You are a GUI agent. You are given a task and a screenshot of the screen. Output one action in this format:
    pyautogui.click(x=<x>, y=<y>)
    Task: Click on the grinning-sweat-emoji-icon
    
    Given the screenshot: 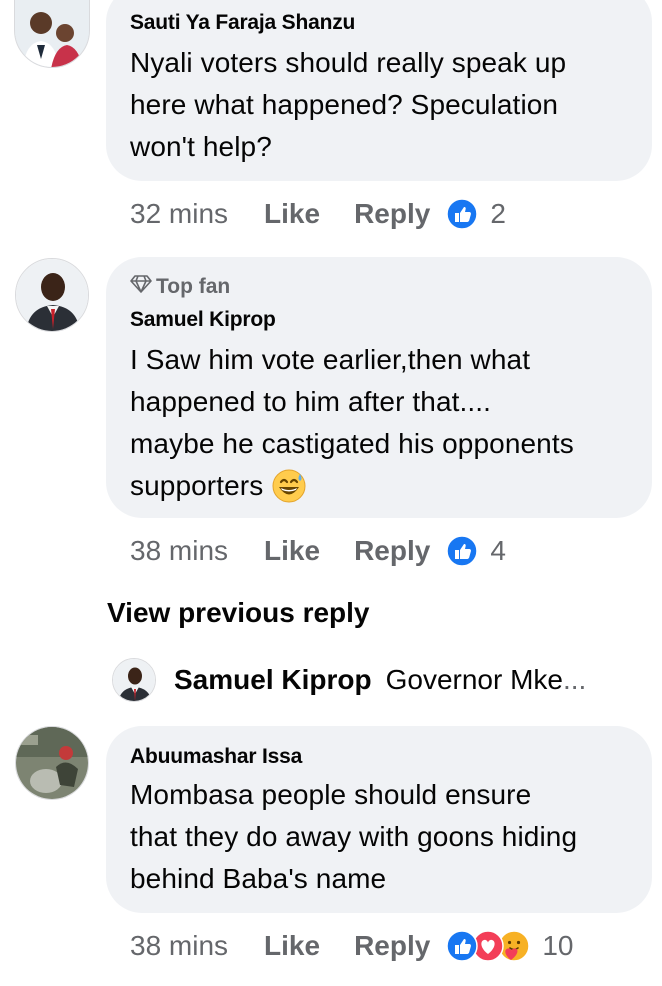 What is the action you would take?
    pyautogui.click(x=289, y=486)
    